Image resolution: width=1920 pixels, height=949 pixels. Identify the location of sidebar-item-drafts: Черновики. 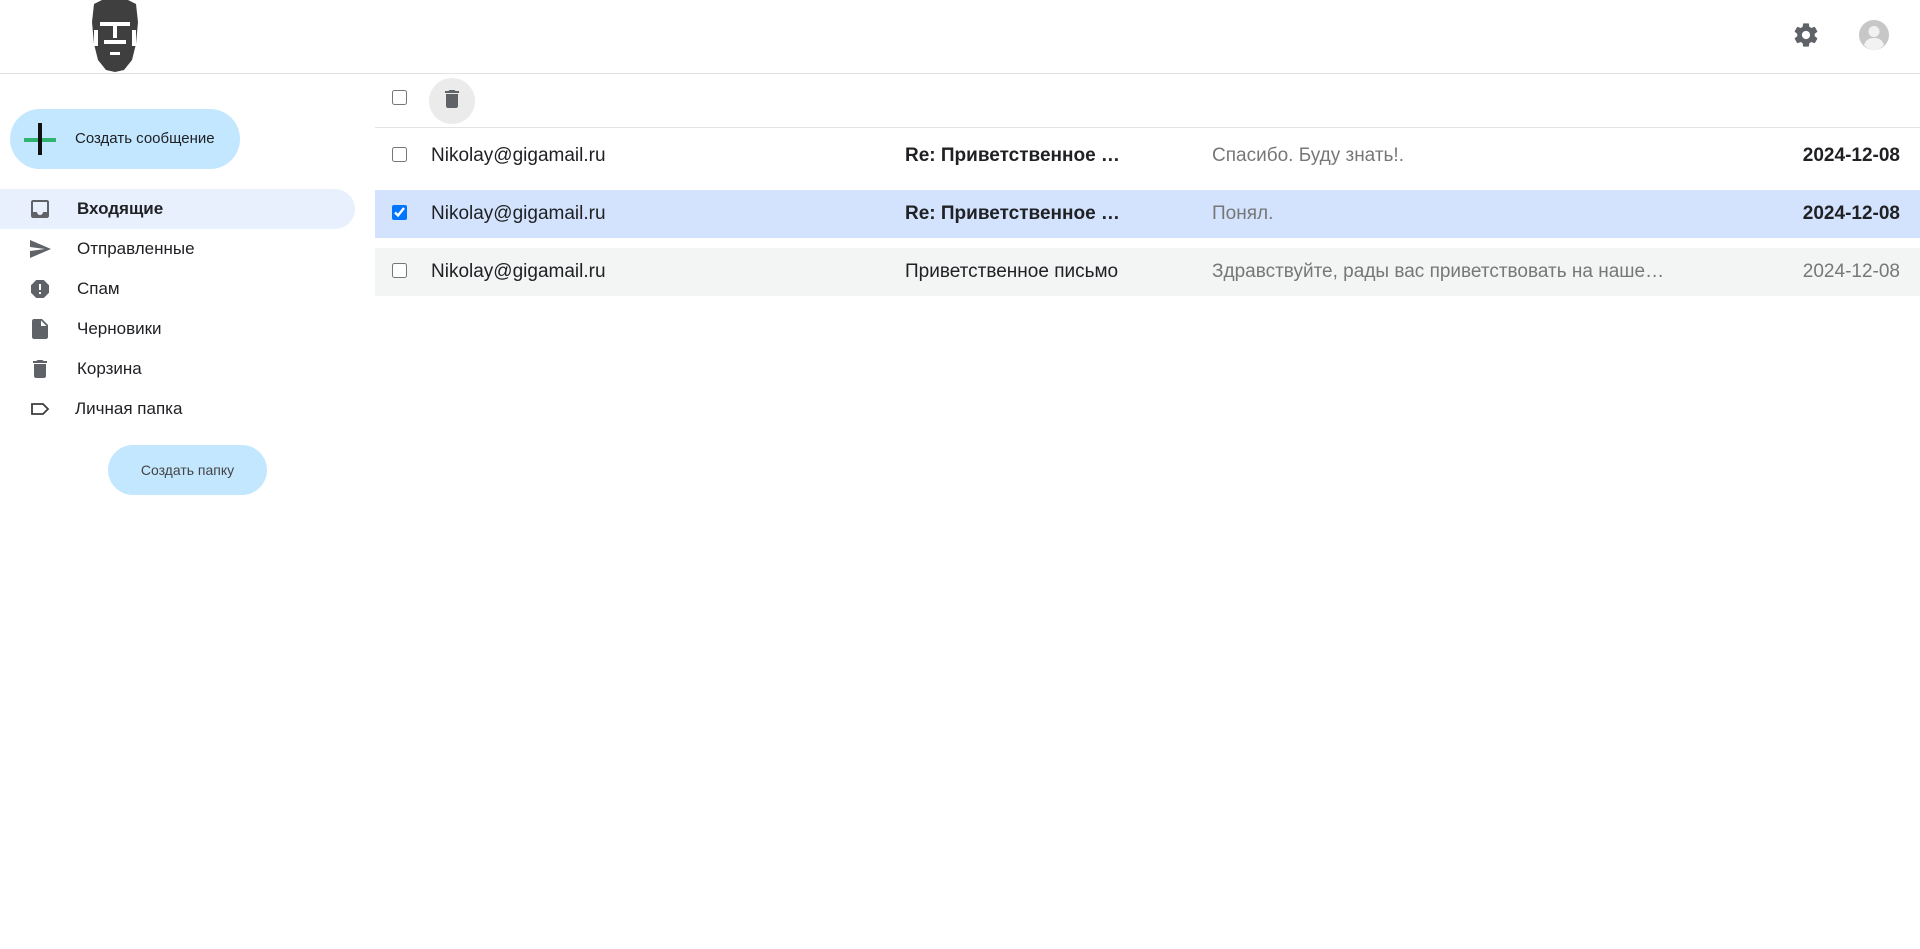
(177, 329).